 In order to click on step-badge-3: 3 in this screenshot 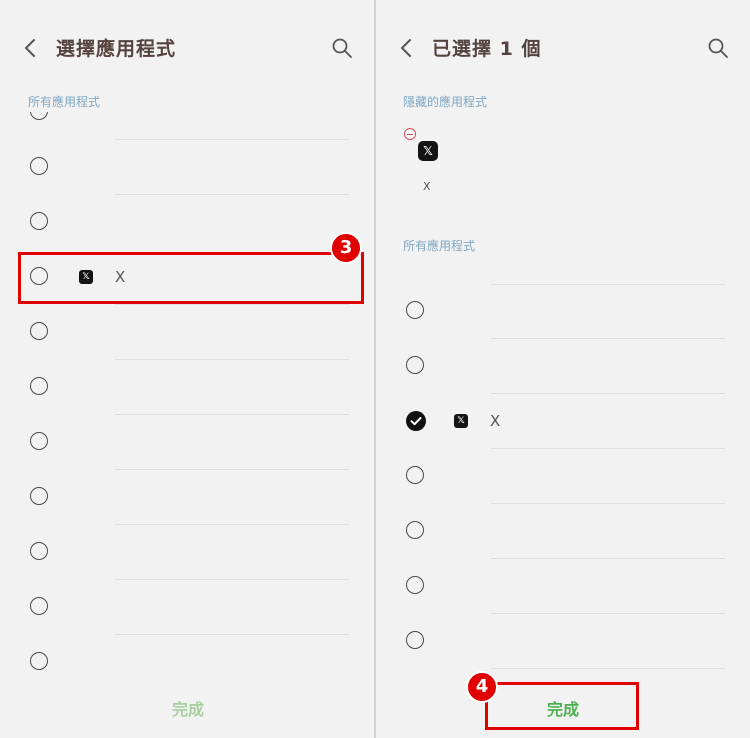, I will do `click(346, 248)`.